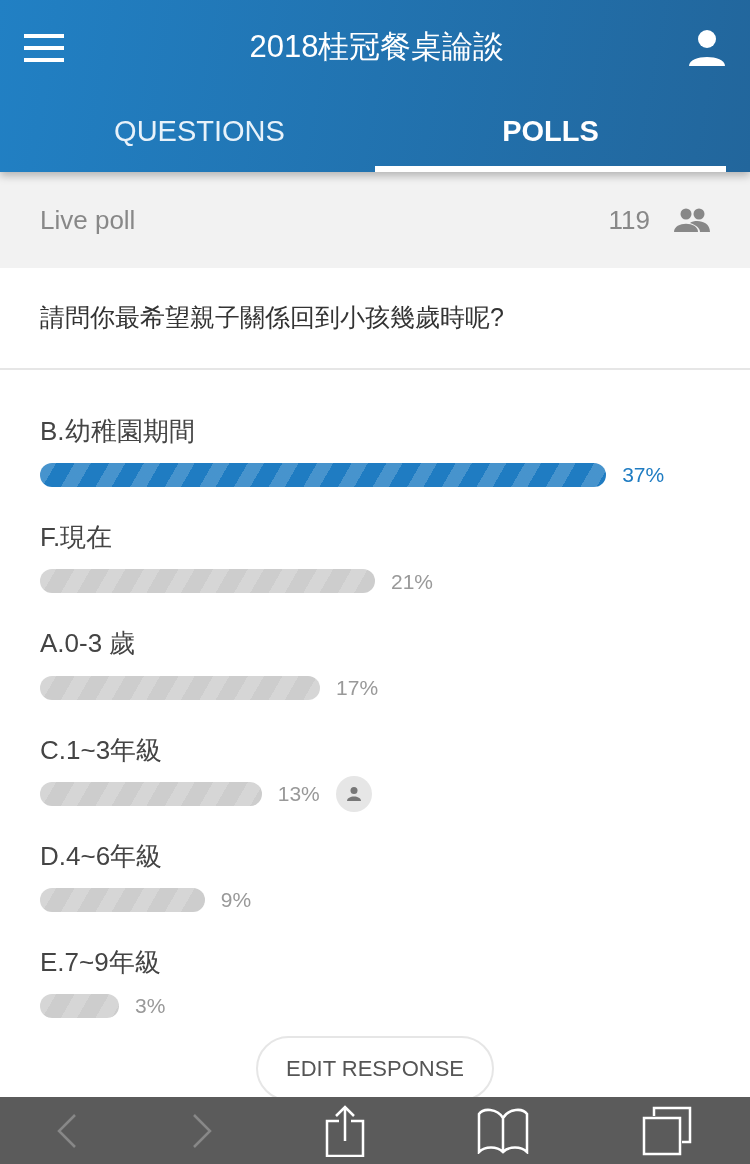 Image resolution: width=750 pixels, height=1164 pixels. Describe the element at coordinates (102, 750) in the screenshot. I see `option-label: C.1~3年級` at that location.